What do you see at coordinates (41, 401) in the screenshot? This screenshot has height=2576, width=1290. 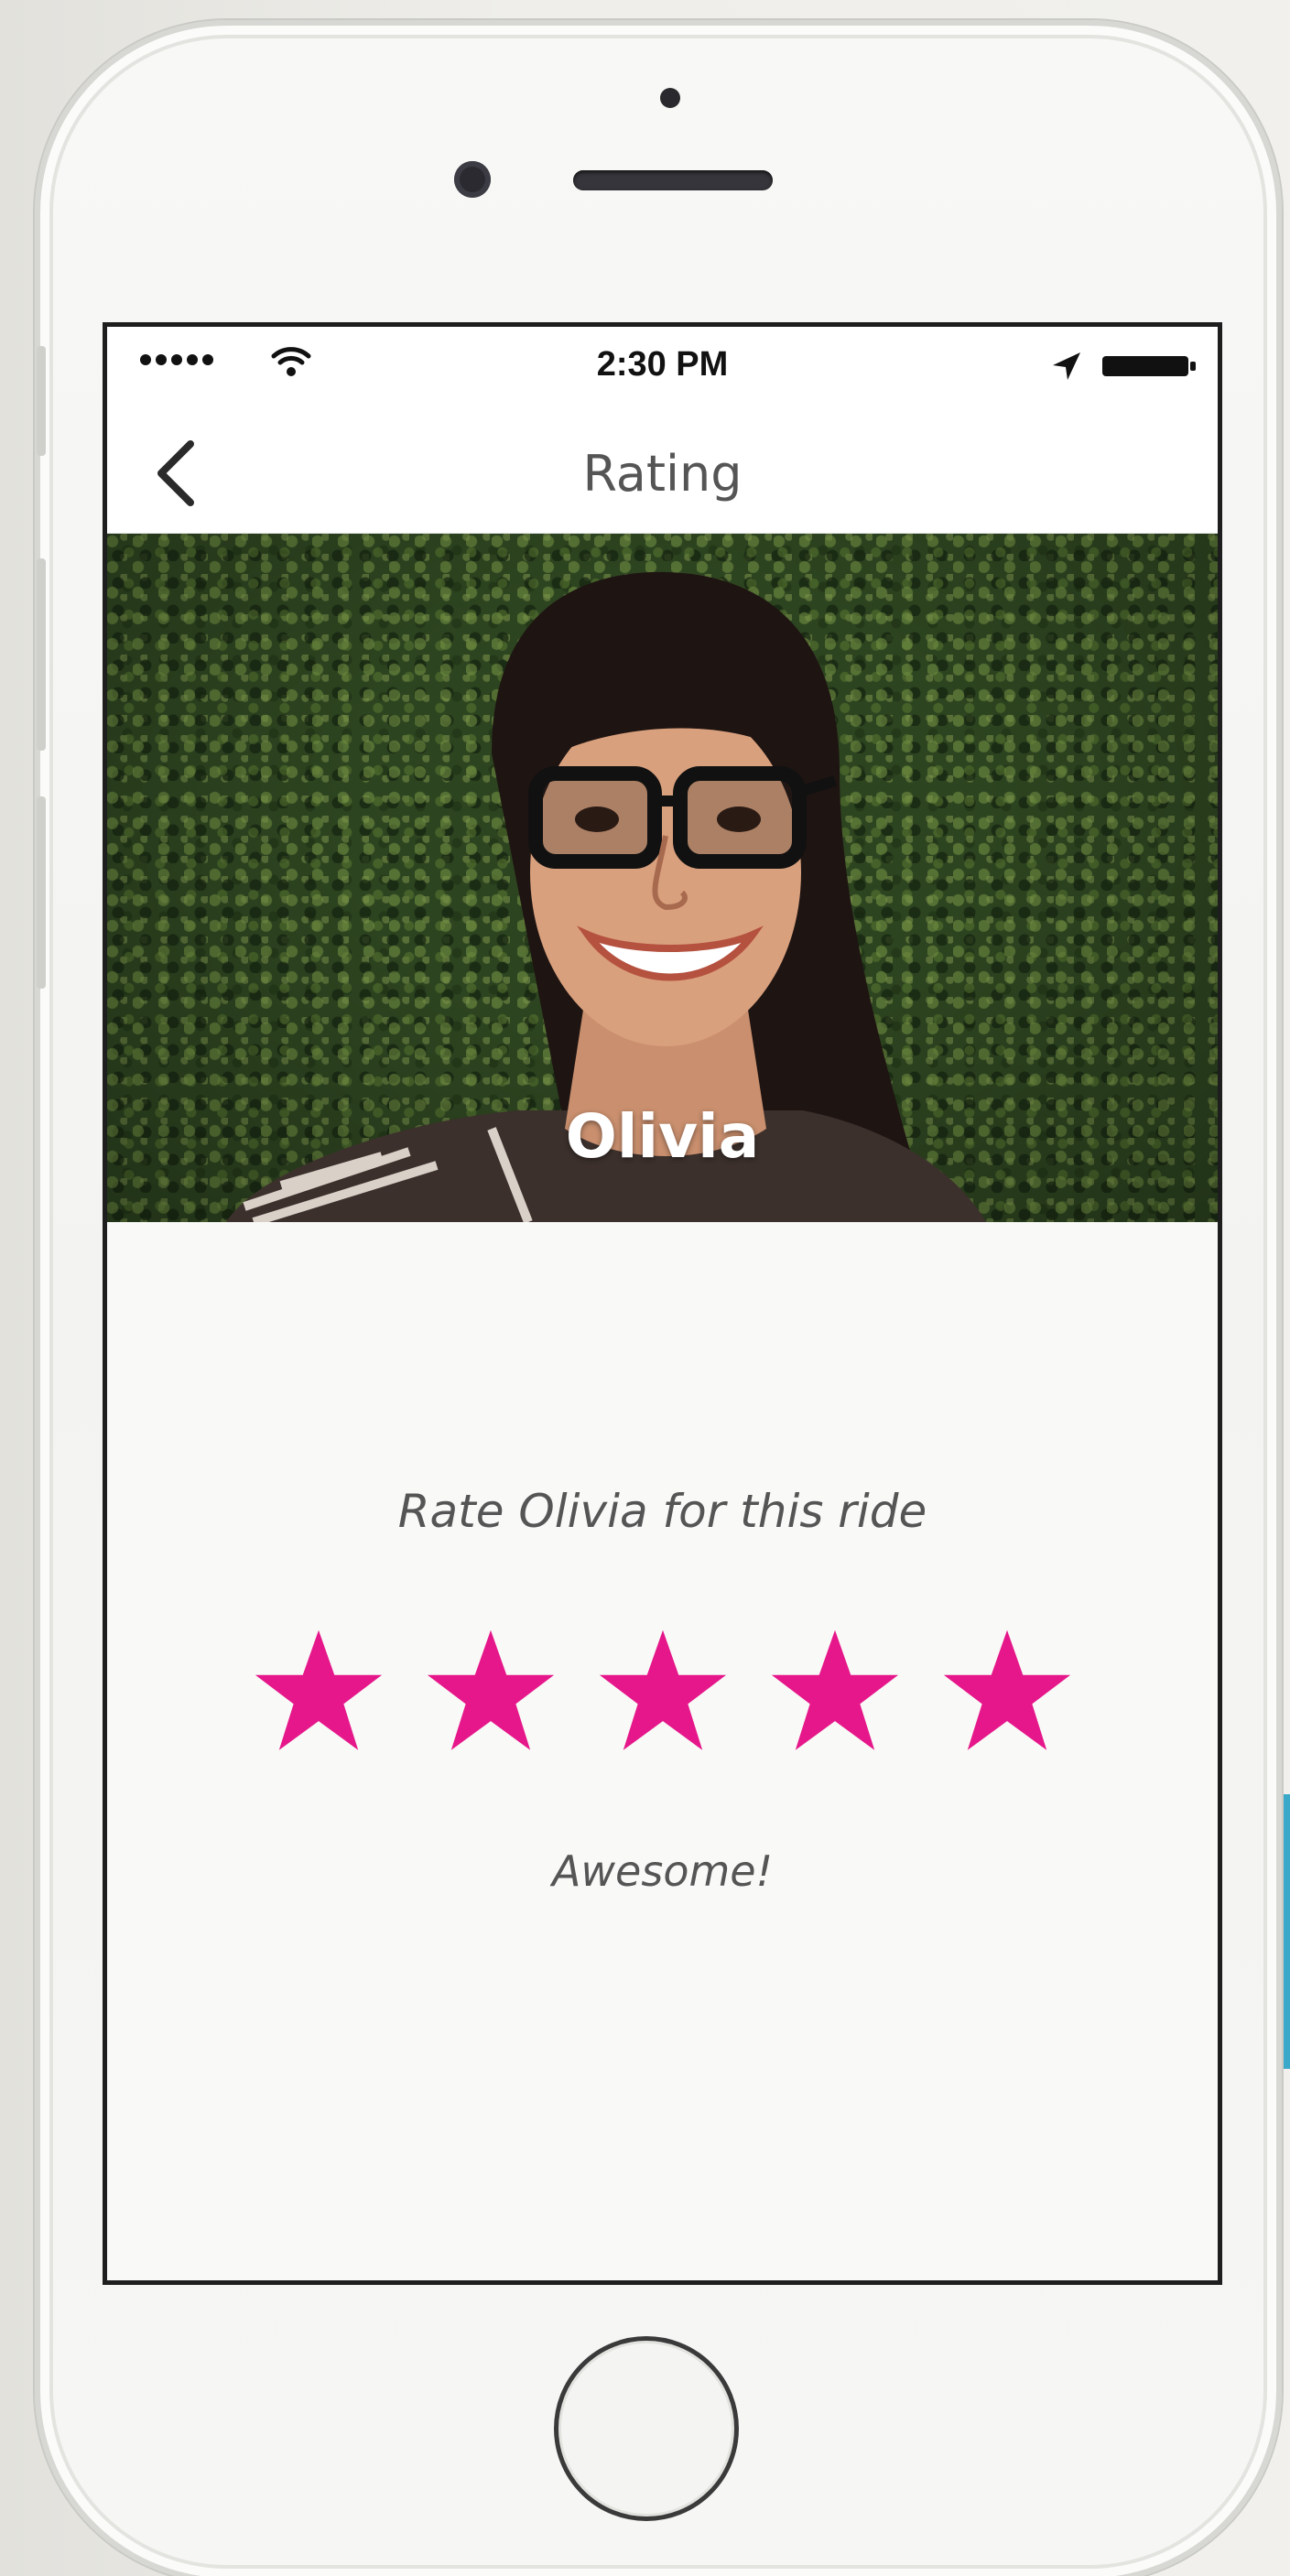 I see `mute-switch` at bounding box center [41, 401].